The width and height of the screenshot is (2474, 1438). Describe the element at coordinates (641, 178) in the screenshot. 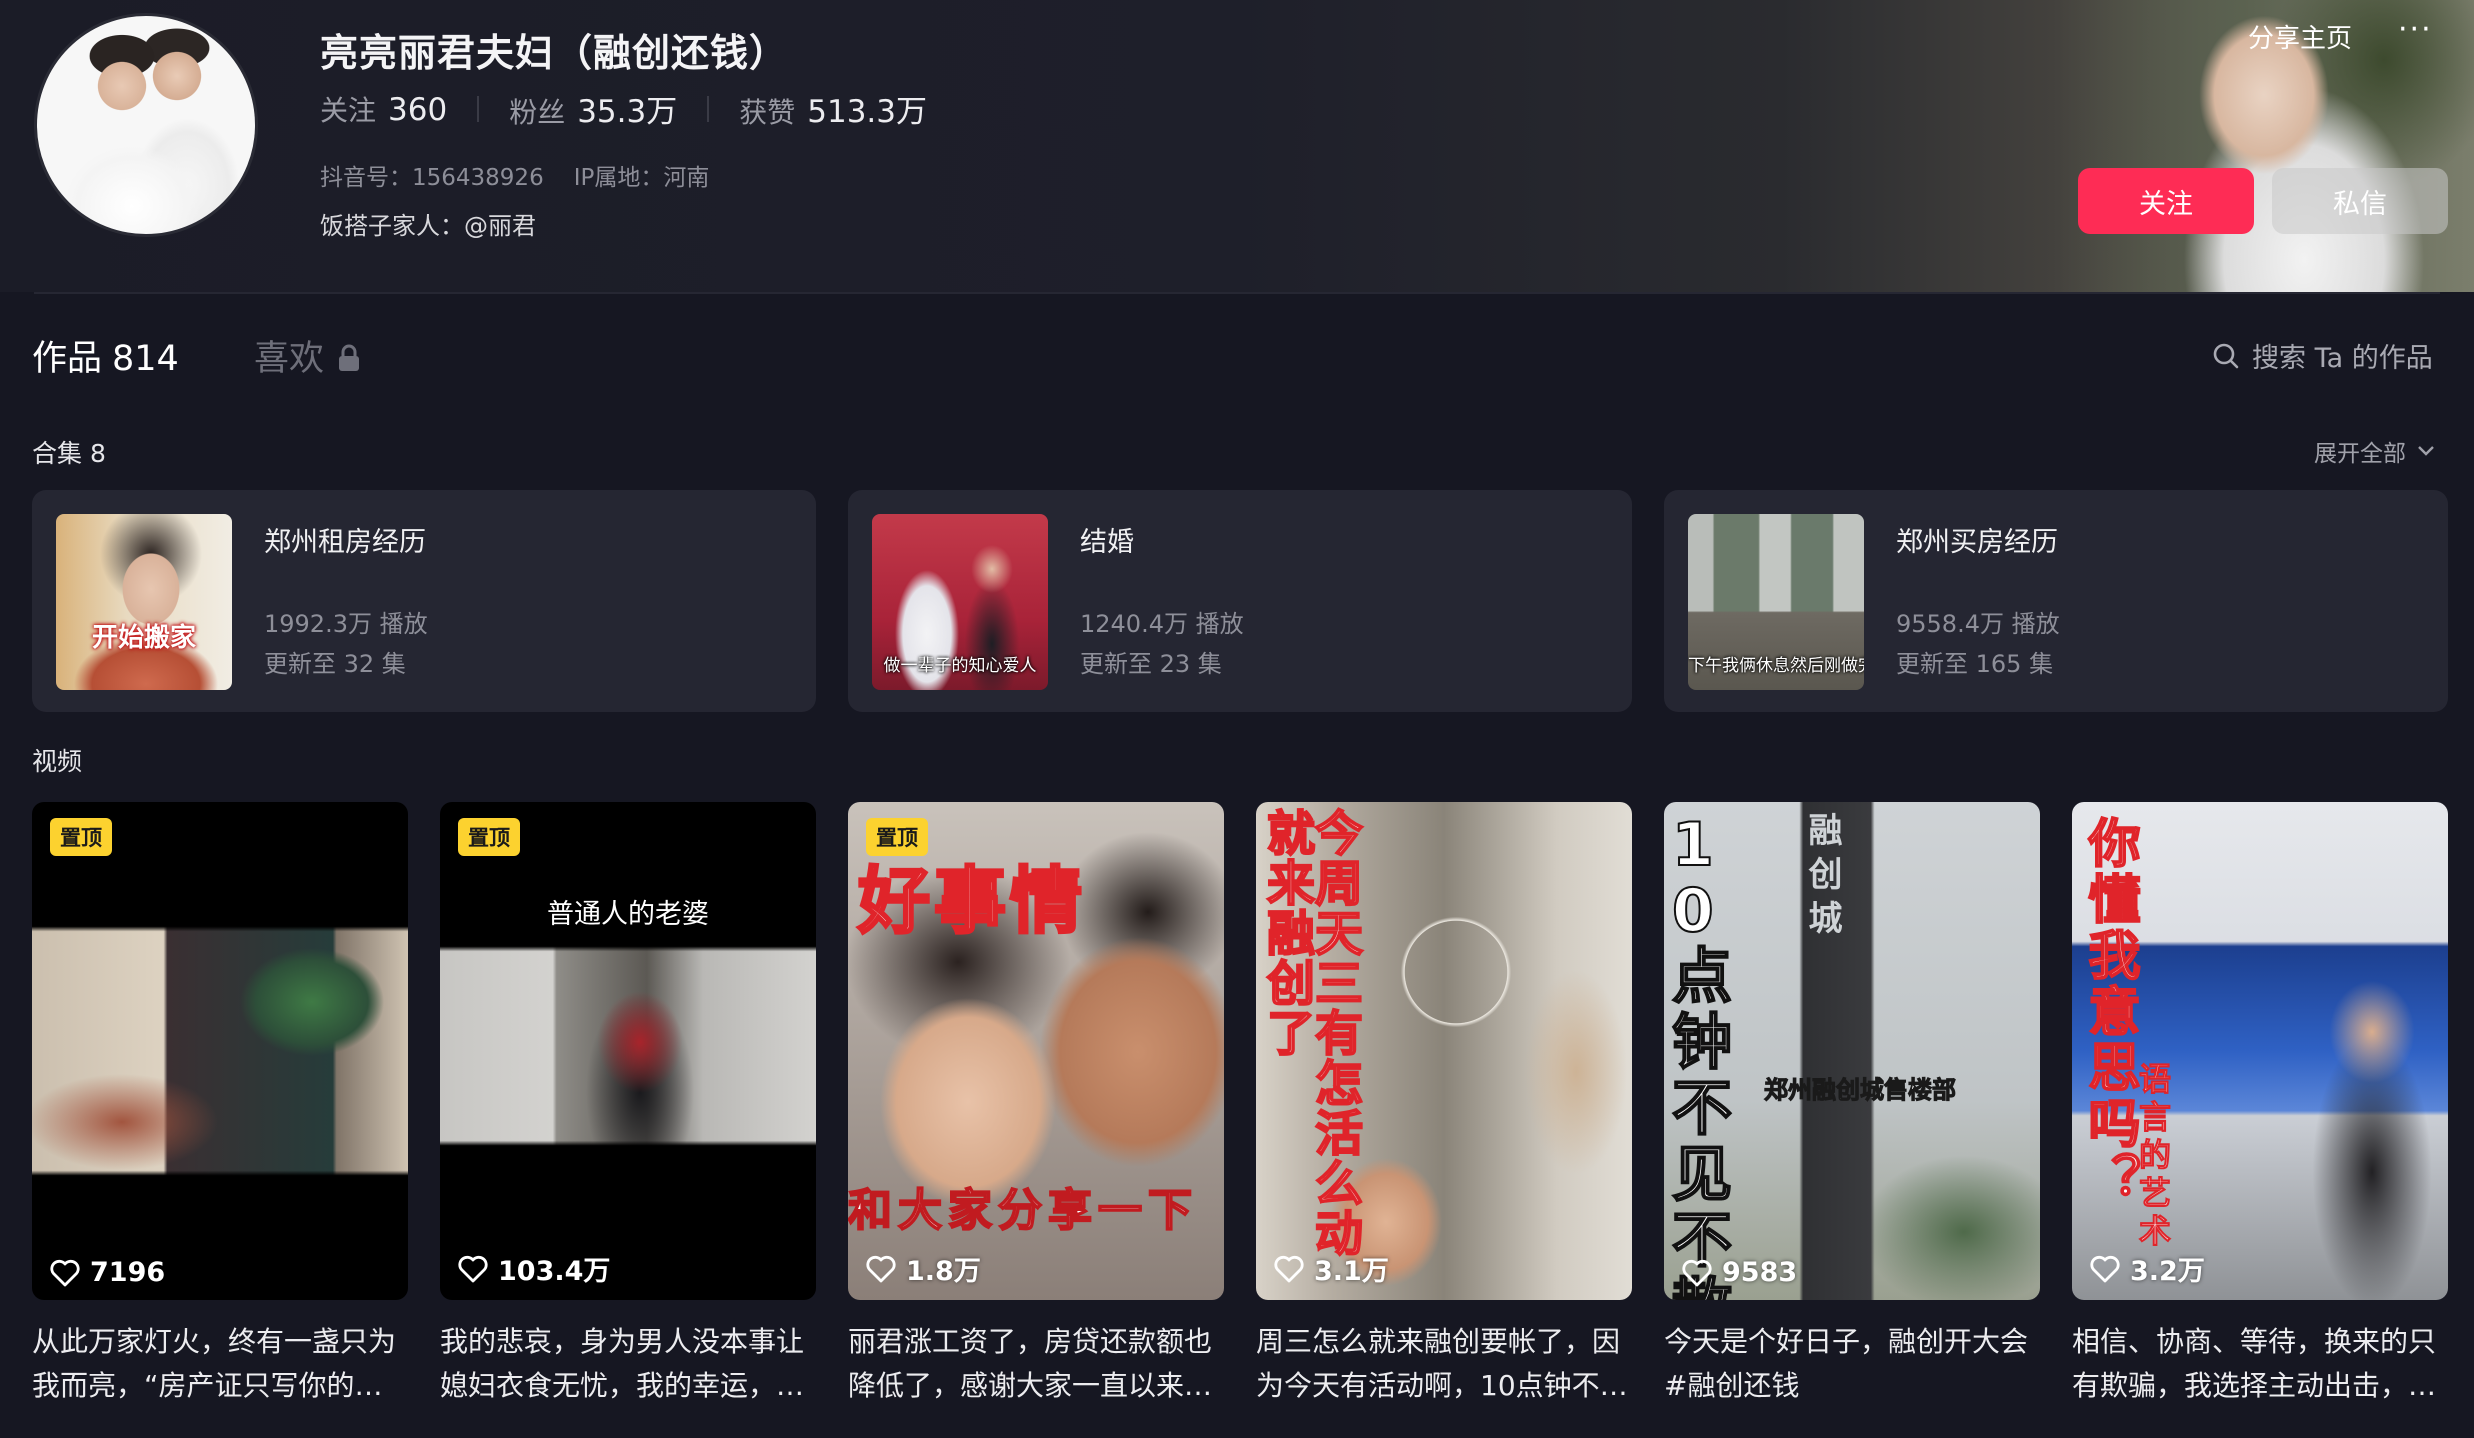

I see `ip-location: IP属地：河南` at that location.